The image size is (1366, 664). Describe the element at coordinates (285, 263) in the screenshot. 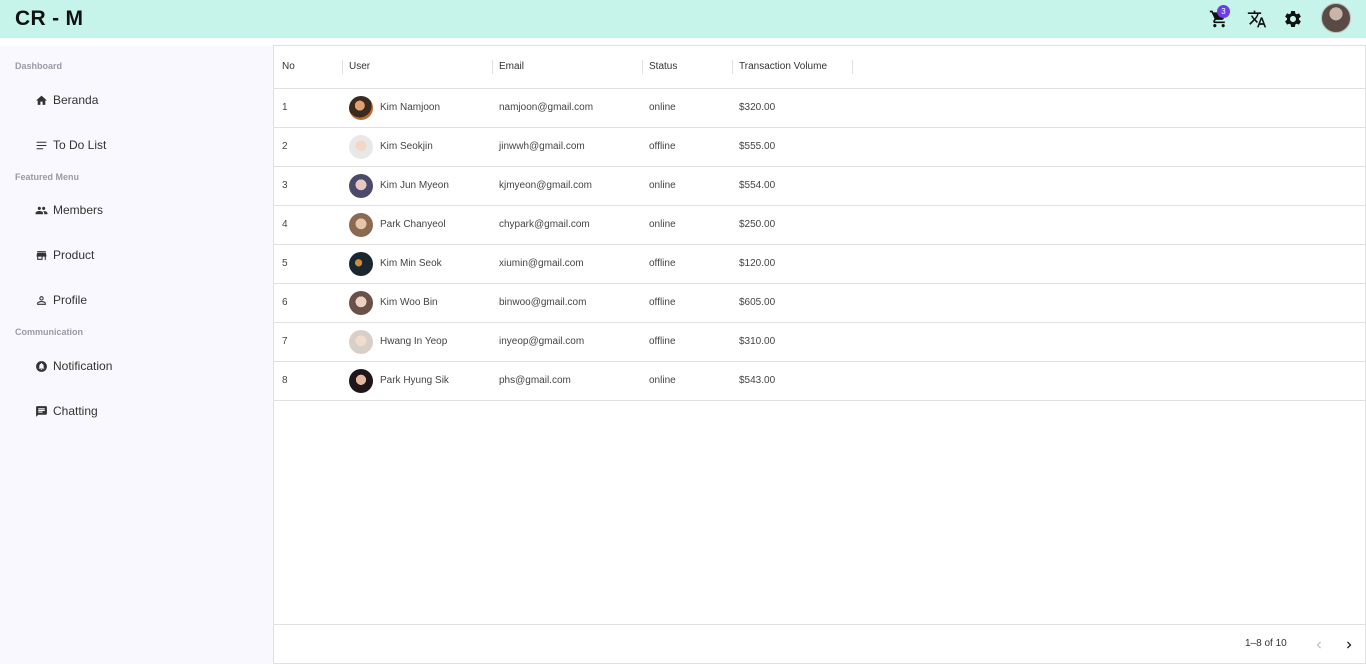

I see `cell-no: 5` at that location.